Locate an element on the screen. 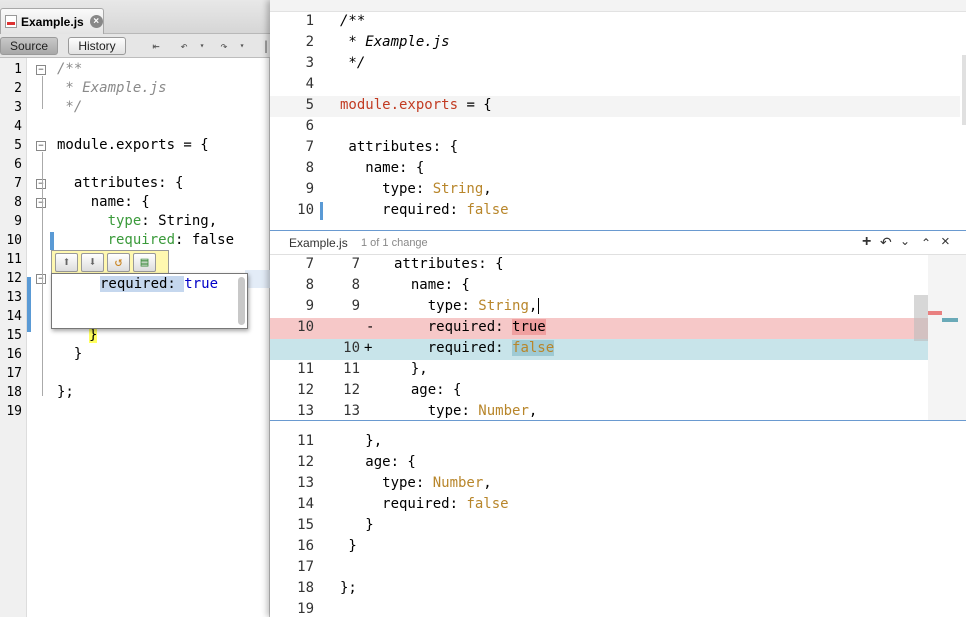 The height and width of the screenshot is (617, 966). chevron-up-icon: ⌃ is located at coordinates (926, 243).